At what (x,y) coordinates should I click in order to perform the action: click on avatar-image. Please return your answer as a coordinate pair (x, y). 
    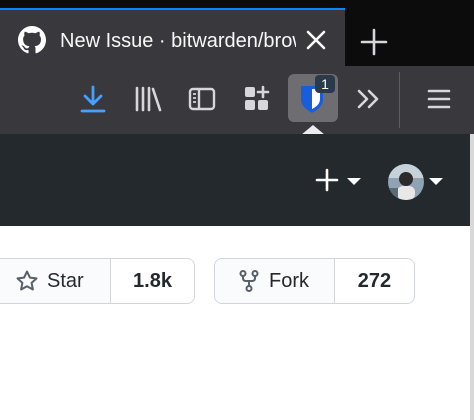
    Looking at the image, I should click on (406, 182).